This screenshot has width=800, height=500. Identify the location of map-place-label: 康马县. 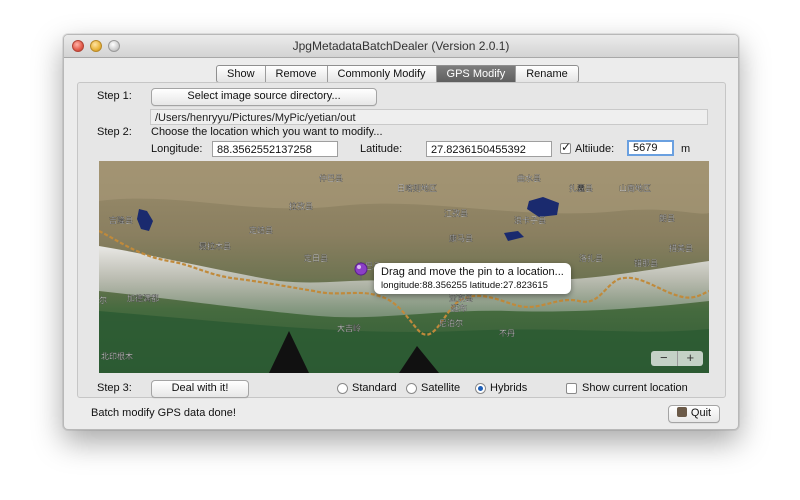
(461, 238).